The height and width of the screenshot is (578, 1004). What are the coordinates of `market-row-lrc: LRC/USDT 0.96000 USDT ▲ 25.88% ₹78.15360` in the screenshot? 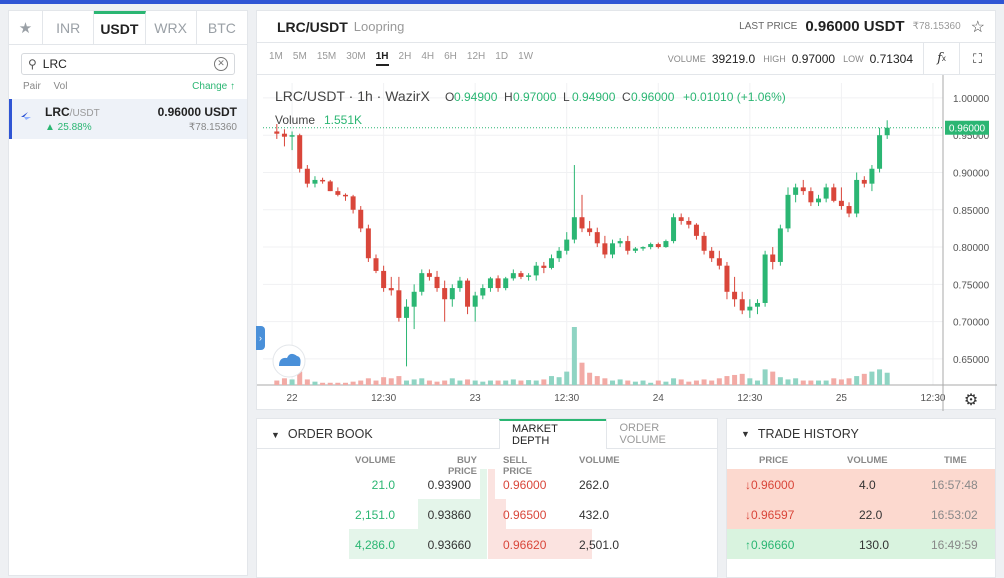 It's located at (128, 119).